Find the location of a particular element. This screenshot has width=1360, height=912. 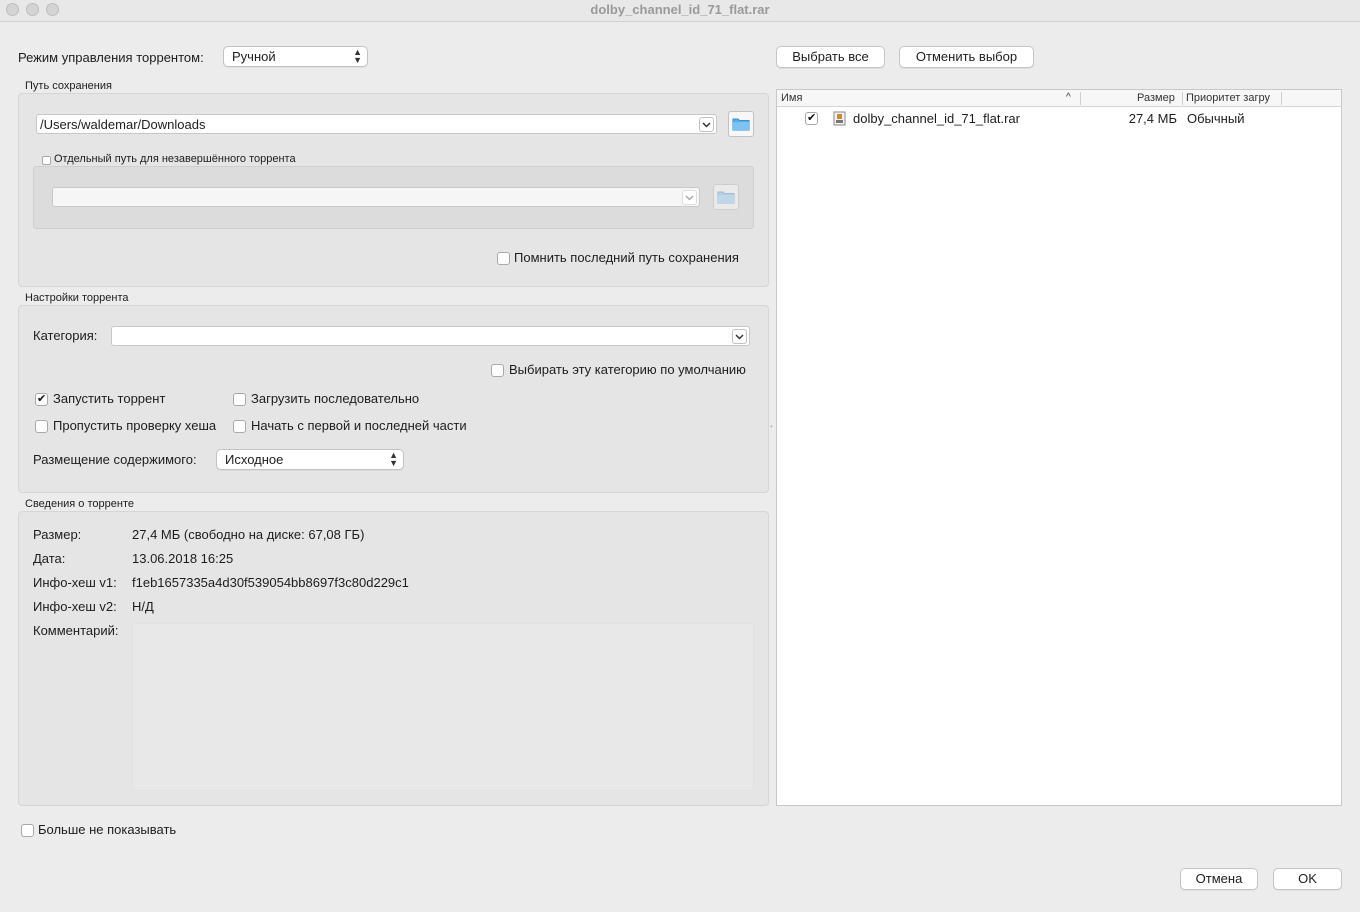

skip-hash-check-label: Пропустить проверку хеша is located at coordinates (135, 425).